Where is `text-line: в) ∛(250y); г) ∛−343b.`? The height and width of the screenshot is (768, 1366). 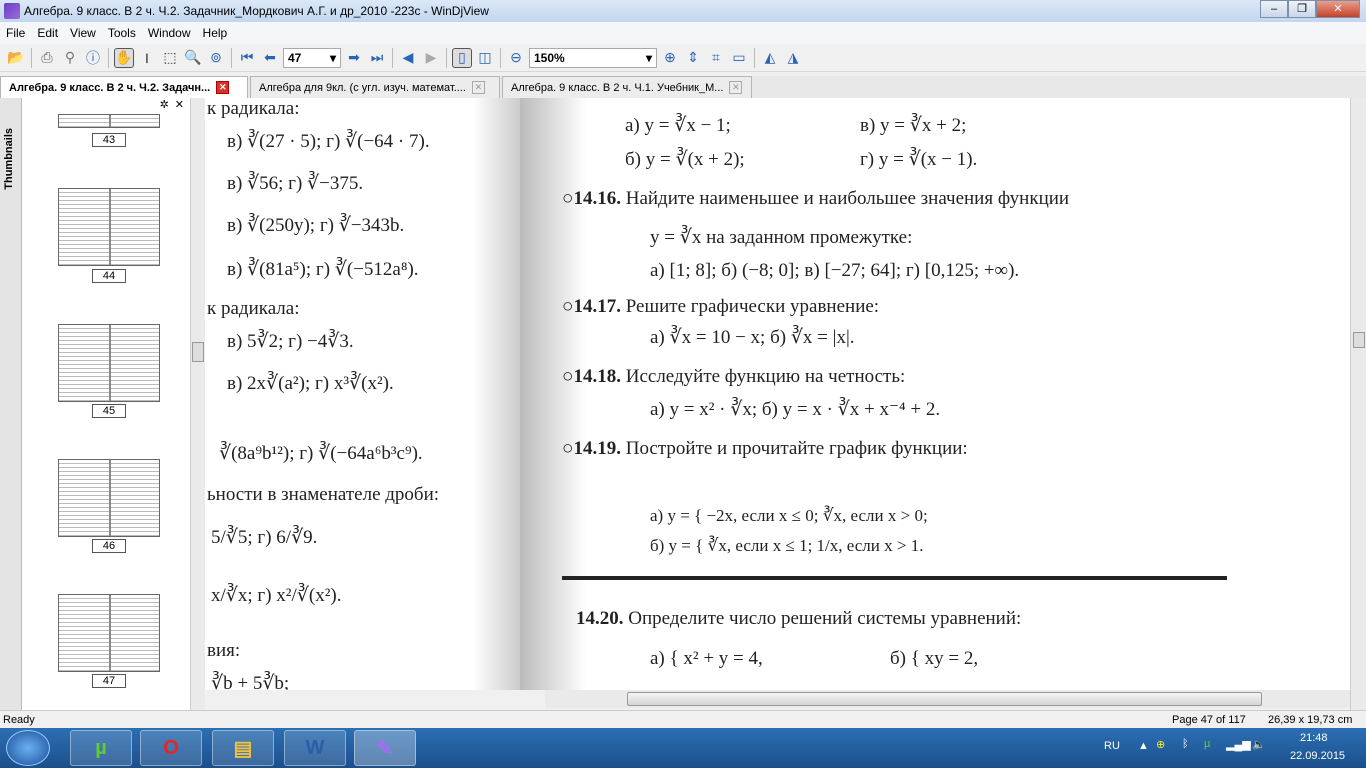 text-line: в) ∛(250y); г) ∛−343b. is located at coordinates (316, 225).